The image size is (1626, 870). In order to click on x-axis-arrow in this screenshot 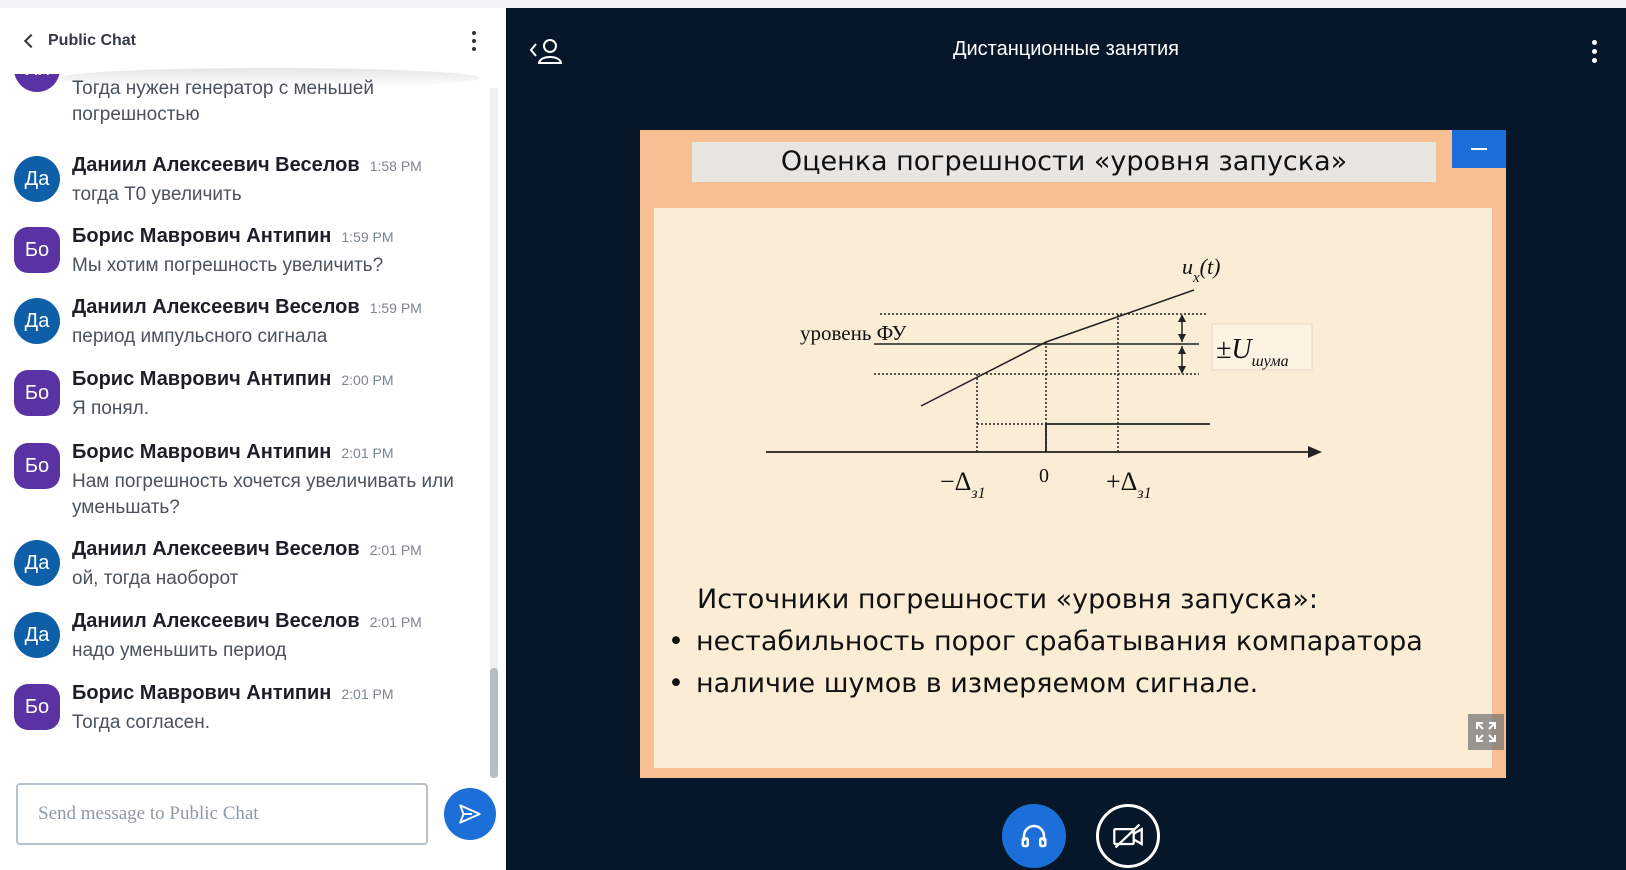, I will do `click(1315, 452)`.